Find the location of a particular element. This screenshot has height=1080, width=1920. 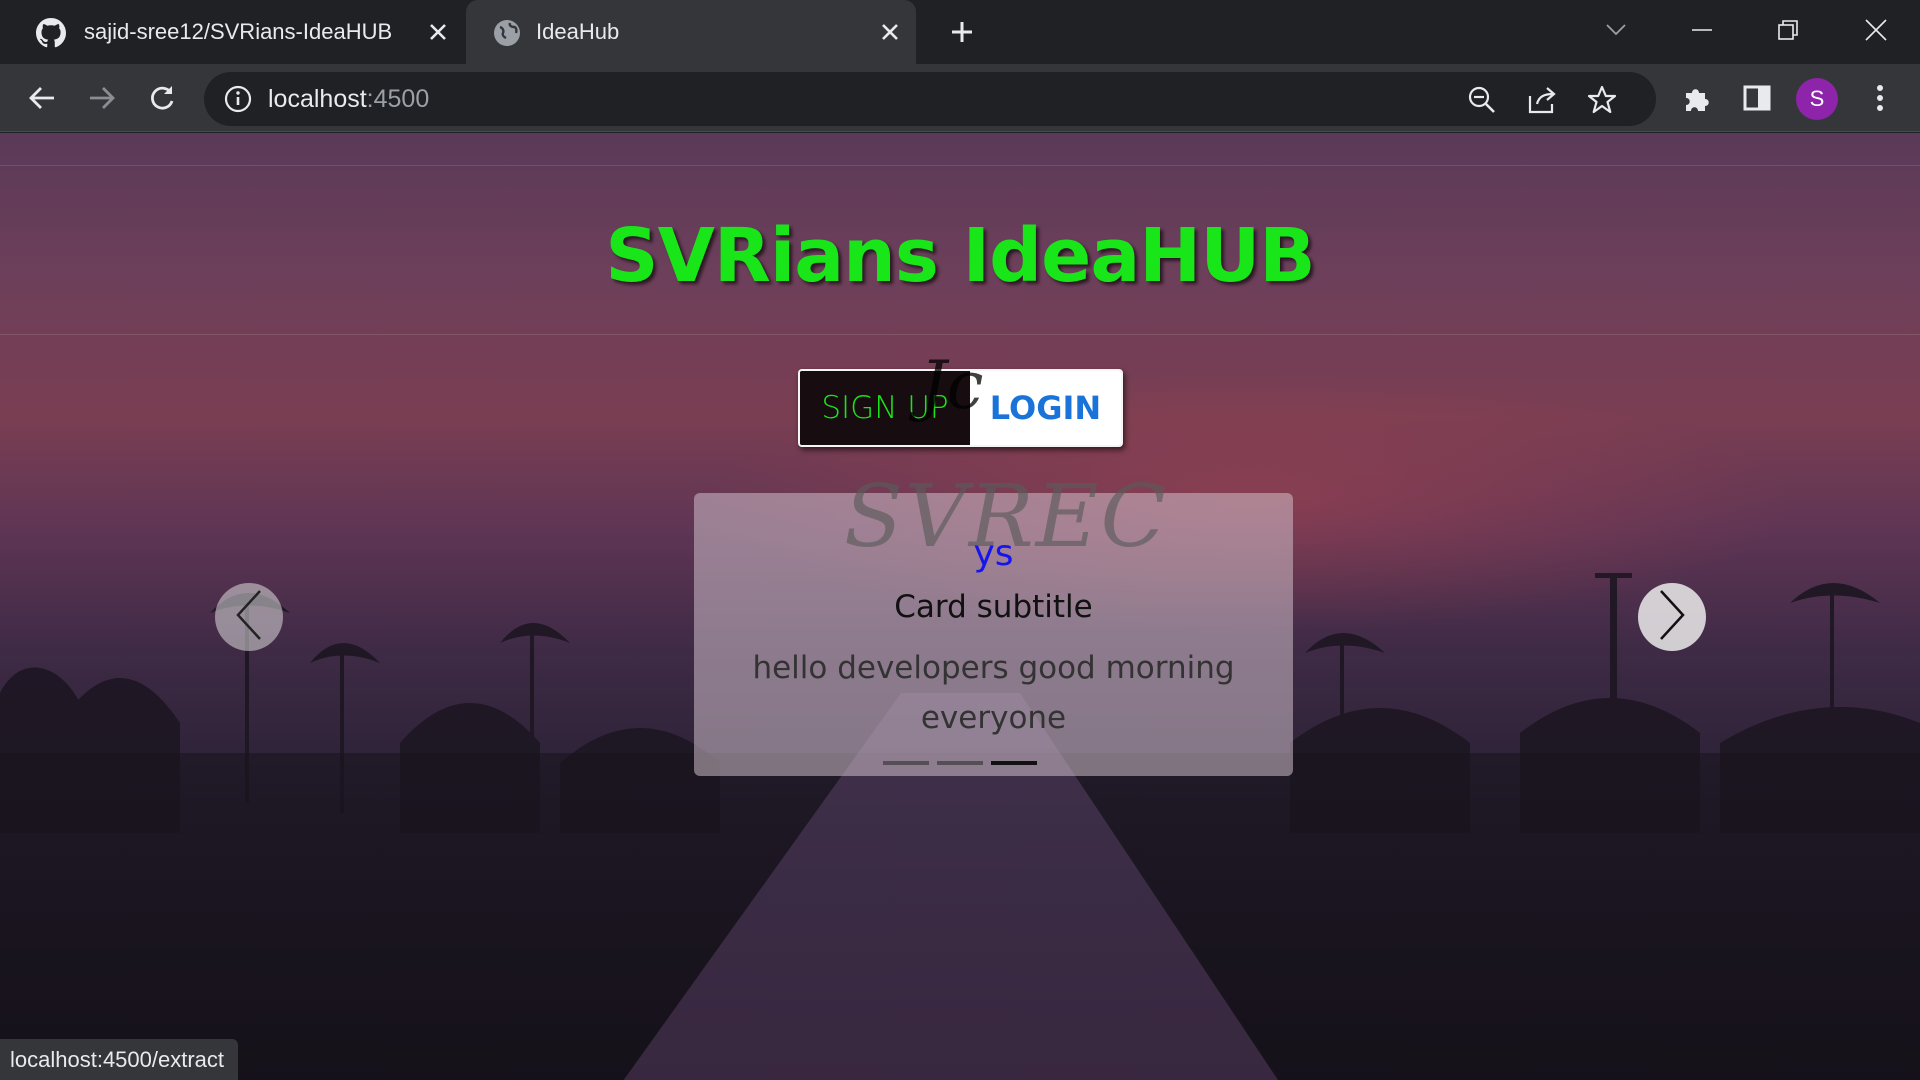

bookmark-star-icon is located at coordinates (1602, 100).